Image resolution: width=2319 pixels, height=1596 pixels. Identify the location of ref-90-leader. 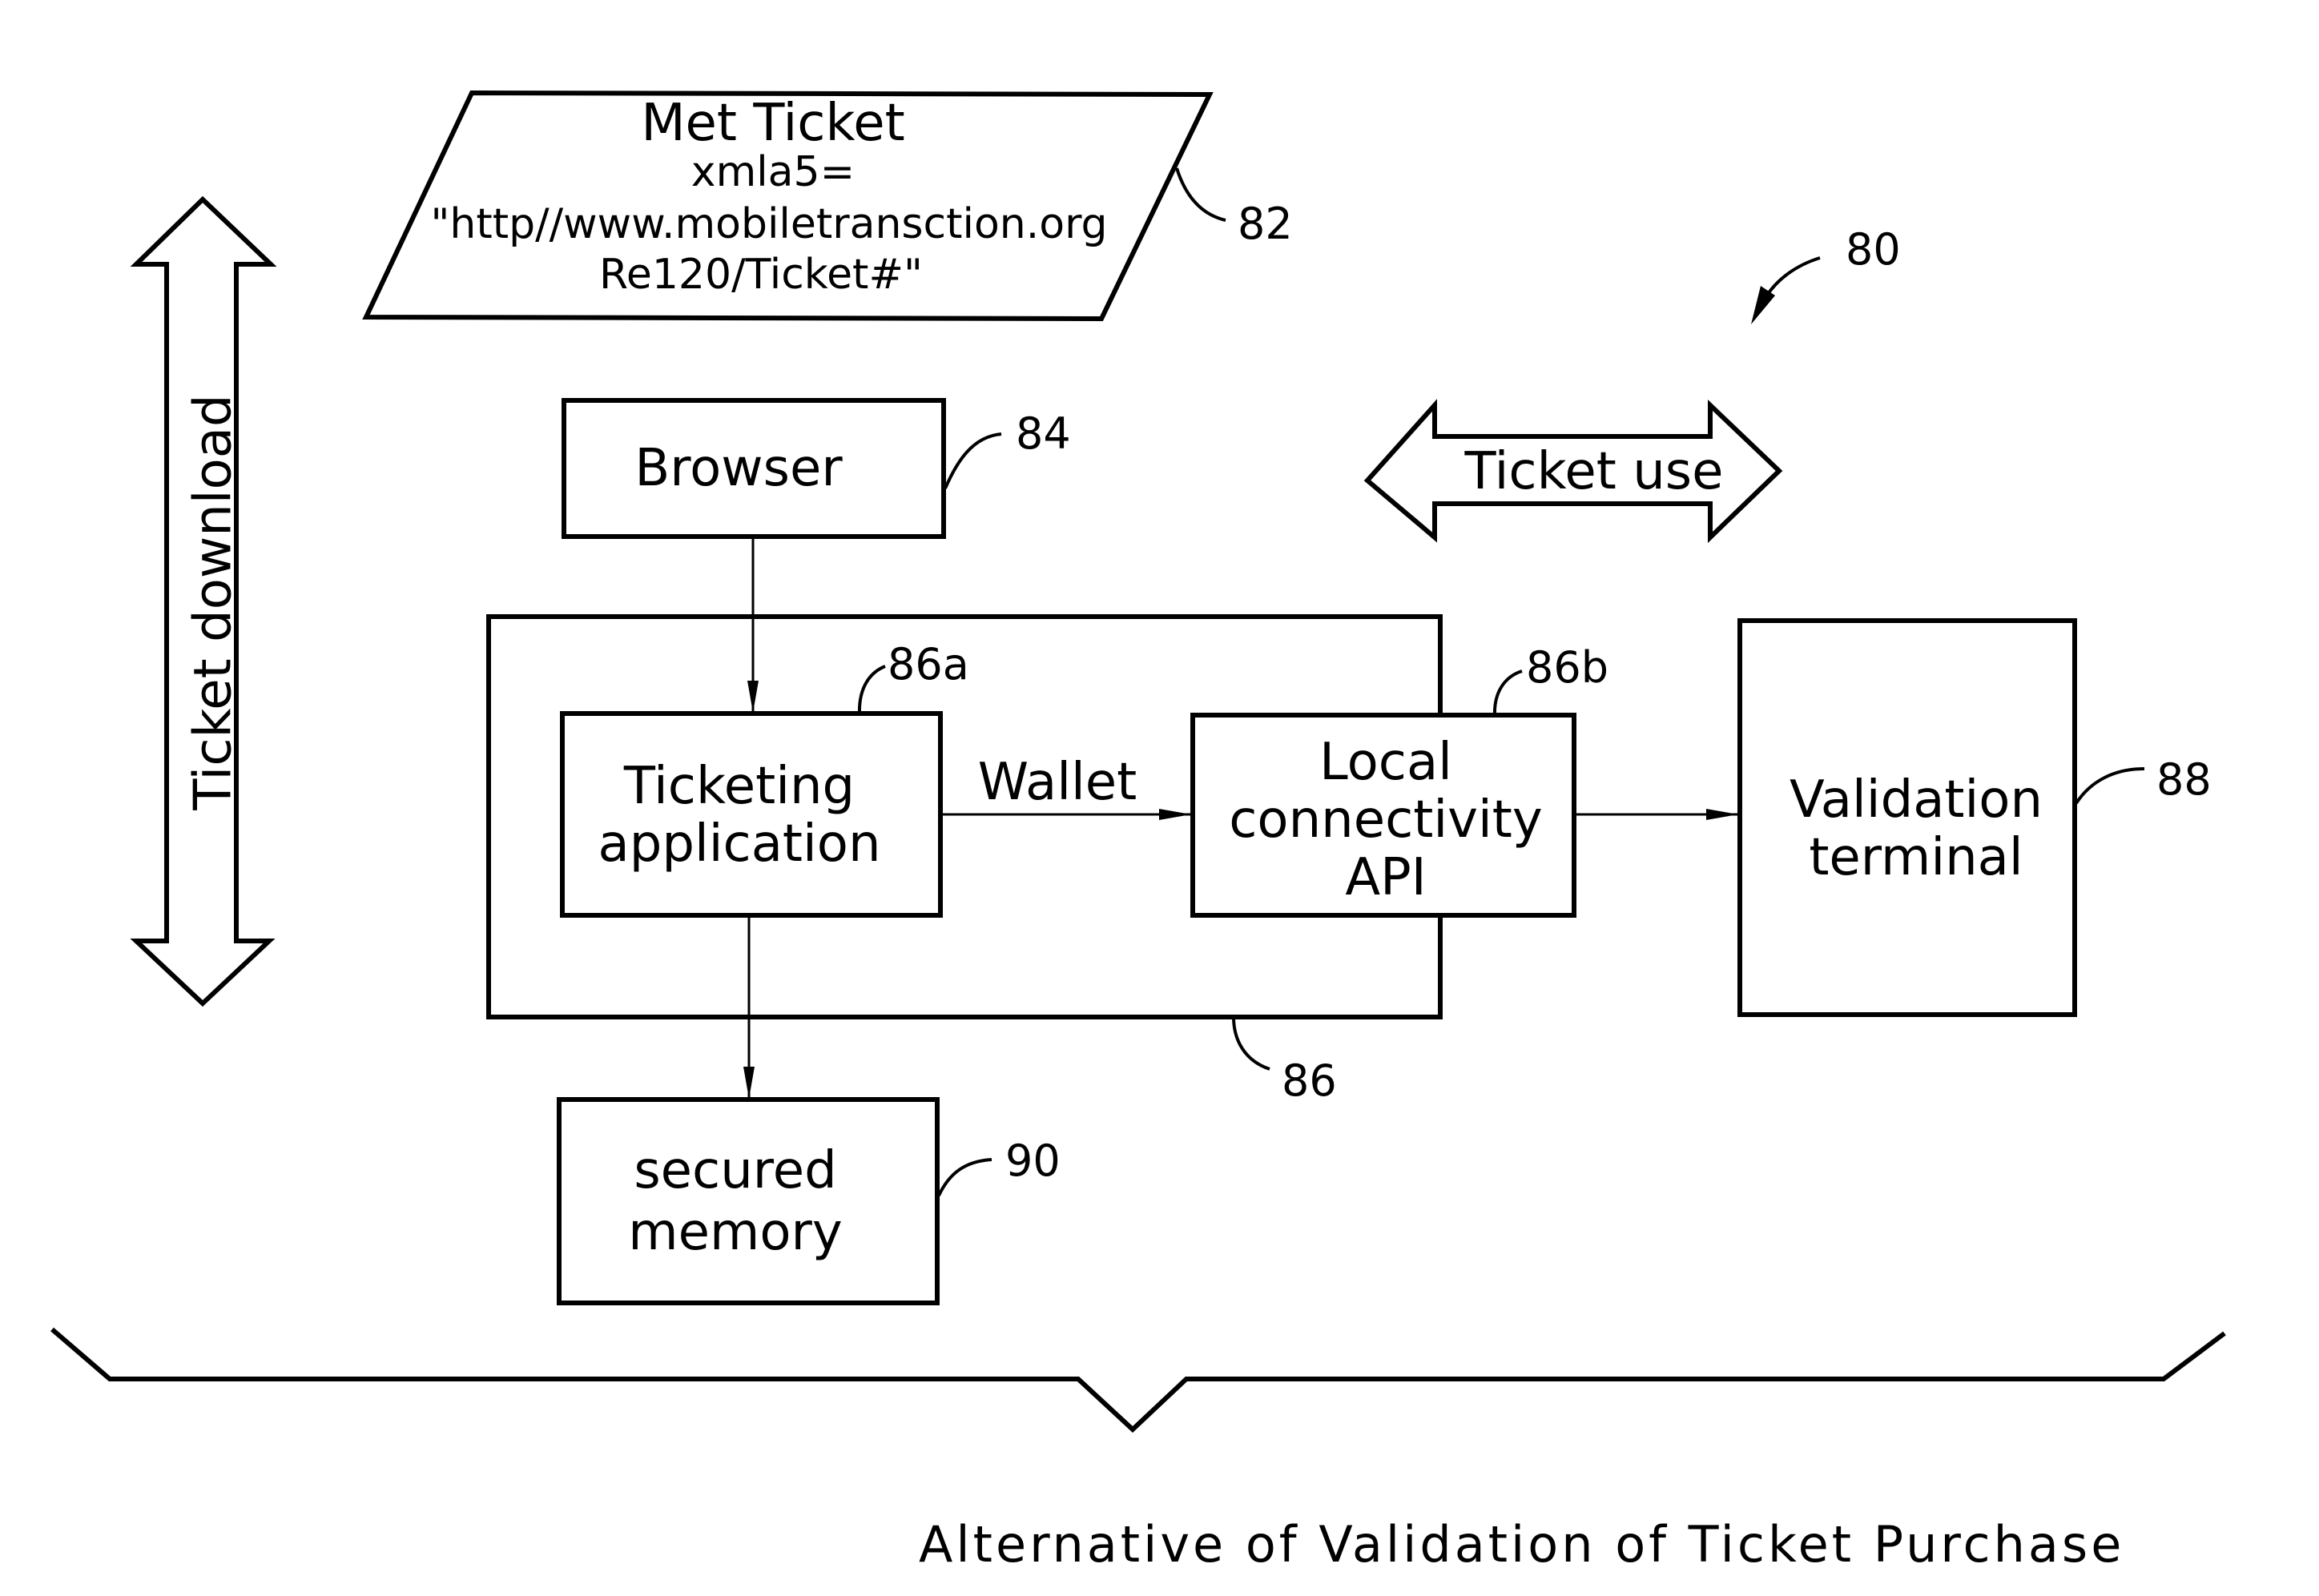
(964, 1177).